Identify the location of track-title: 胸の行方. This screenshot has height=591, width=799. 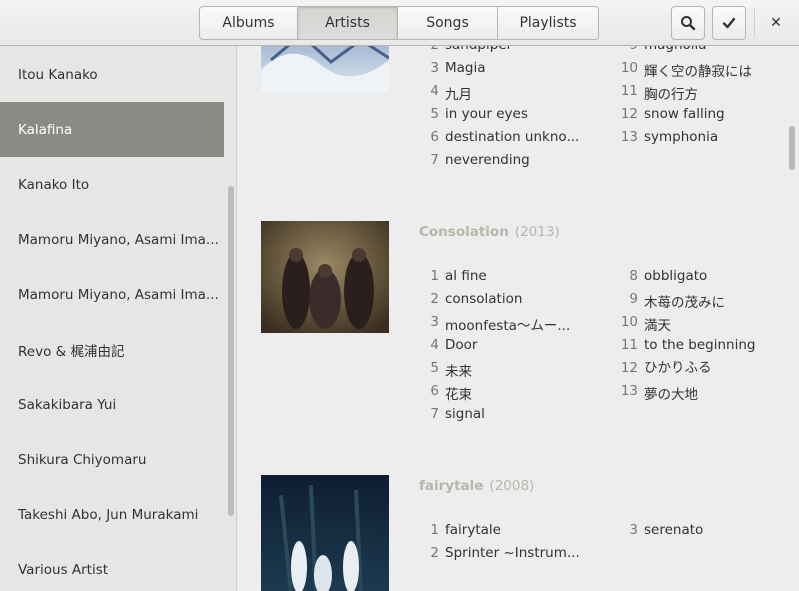
(671, 93).